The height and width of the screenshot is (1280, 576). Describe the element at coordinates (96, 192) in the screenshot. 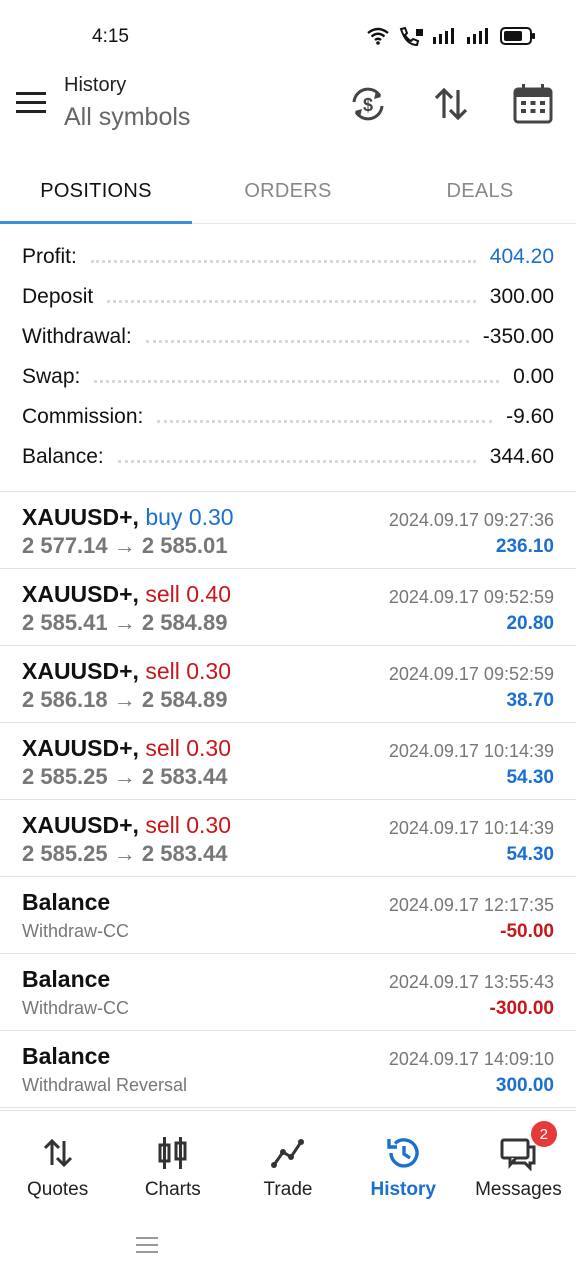

I see `tab-positions: POSITIONS` at that location.